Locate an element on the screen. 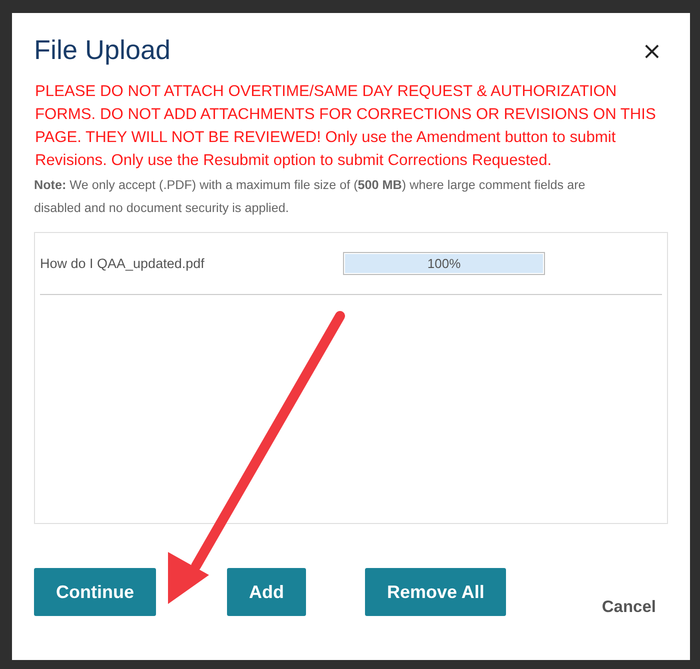 The image size is (700, 669). note-text: Note: We only accept (.PDF) with a maximum file size of (500 MB) where large comment fields are disabled and no document security is applied. is located at coordinates (310, 197).